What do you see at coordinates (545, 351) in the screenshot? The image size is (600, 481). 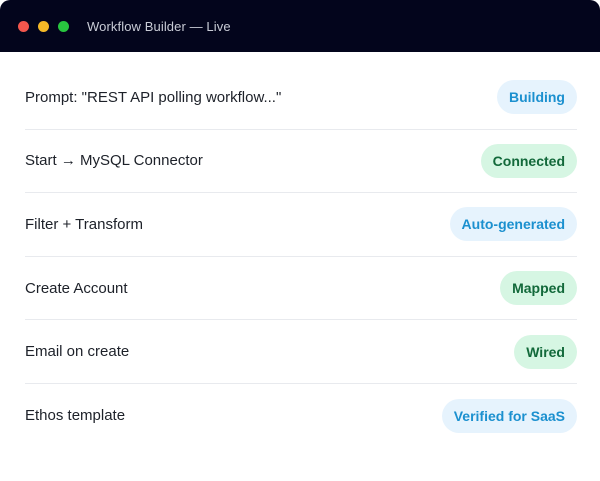 I see `status-badge: Wired` at bounding box center [545, 351].